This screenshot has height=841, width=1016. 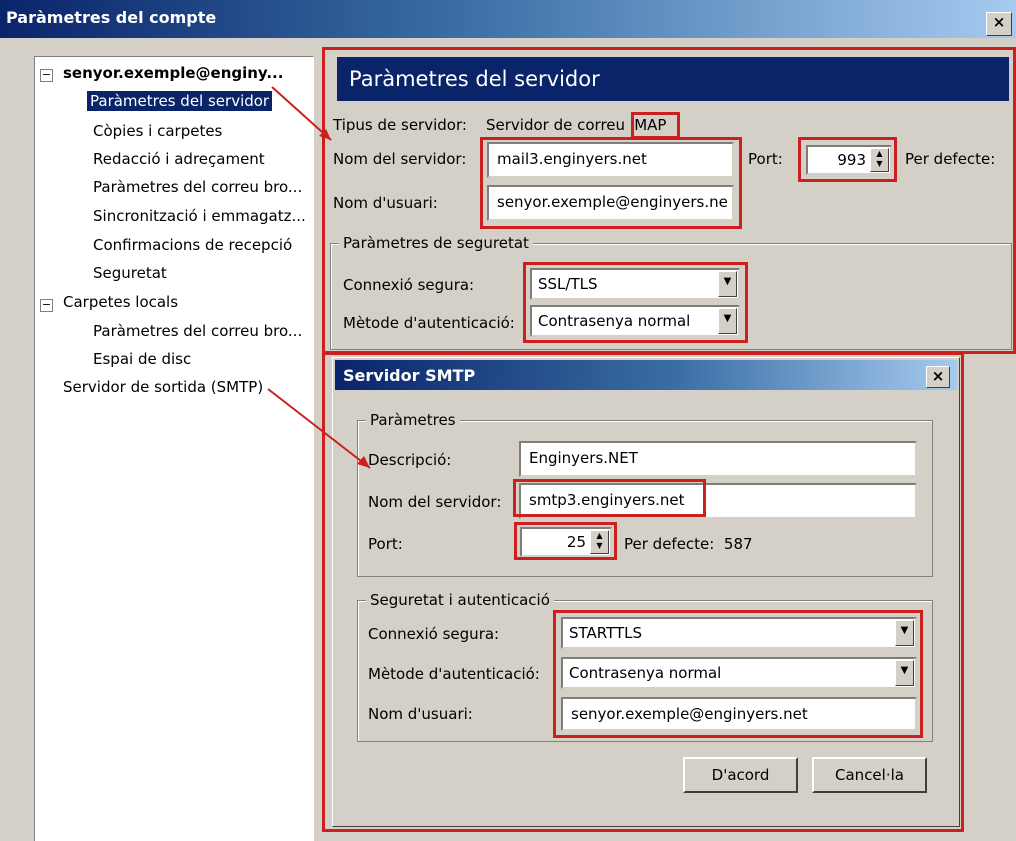 I want to click on smtp-username-label: Nom d'usuari:, so click(x=420, y=714).